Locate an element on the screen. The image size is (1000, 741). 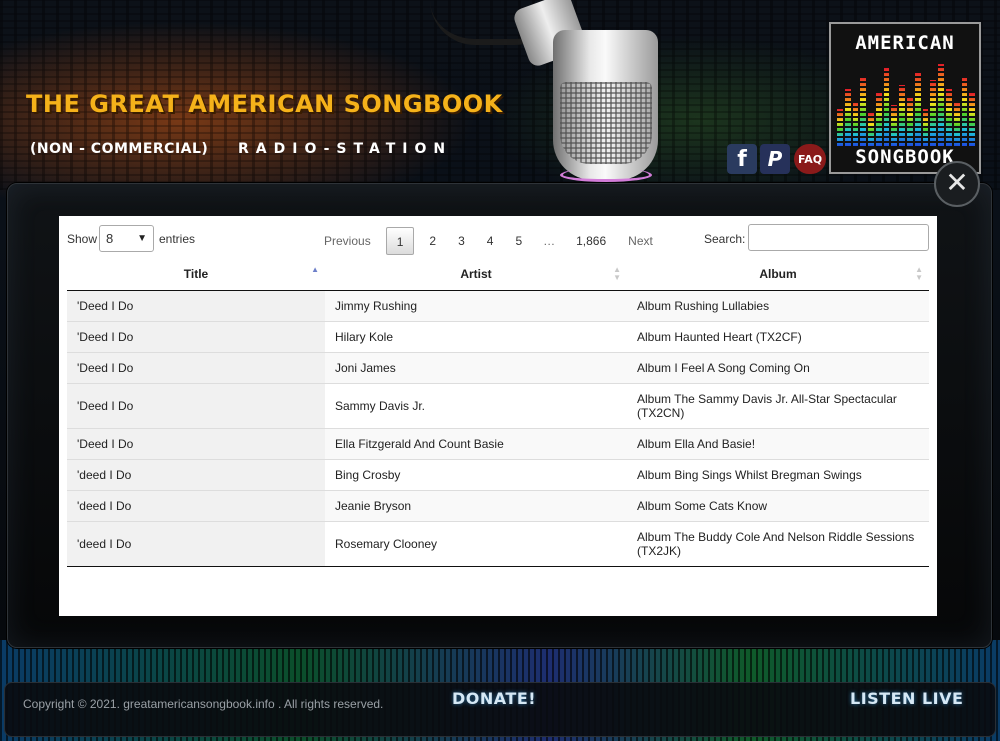
column-header-label: Artist is located at coordinates (476, 274).